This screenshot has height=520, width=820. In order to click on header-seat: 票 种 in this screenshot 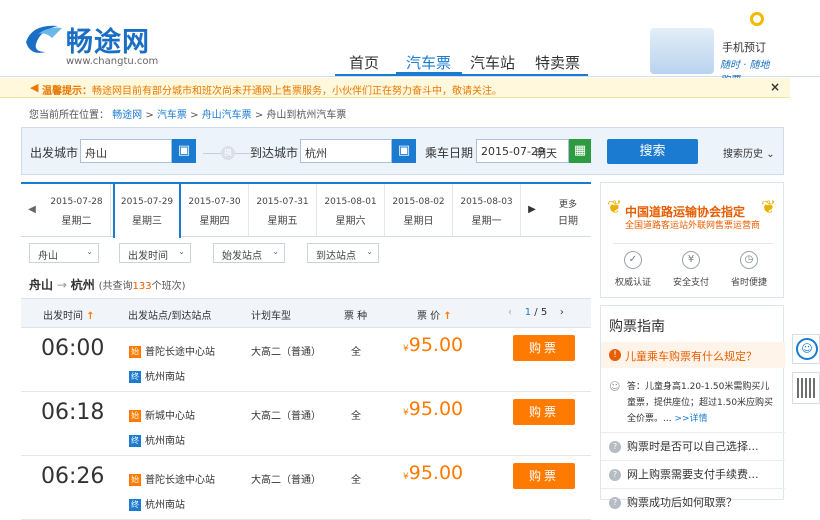, I will do `click(356, 316)`.